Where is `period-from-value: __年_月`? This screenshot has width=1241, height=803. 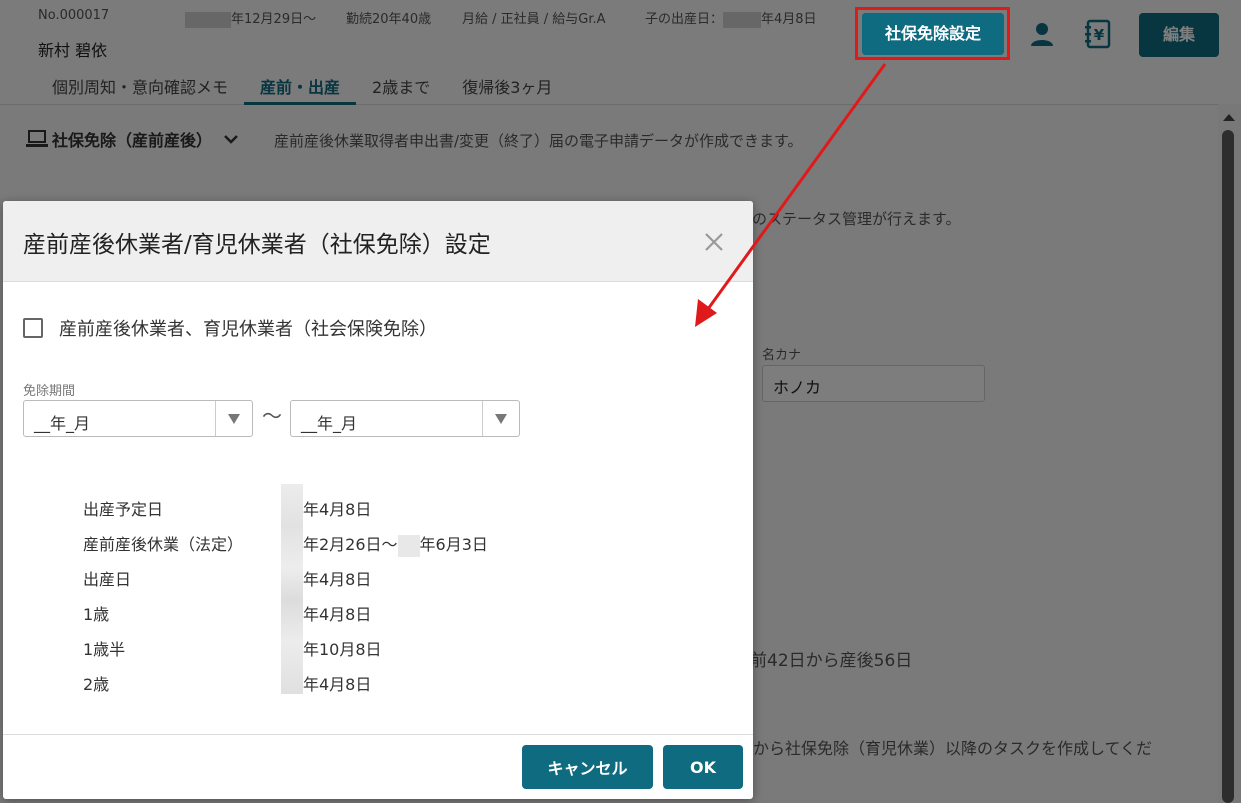 period-from-value: __年_月 is located at coordinates (62, 423).